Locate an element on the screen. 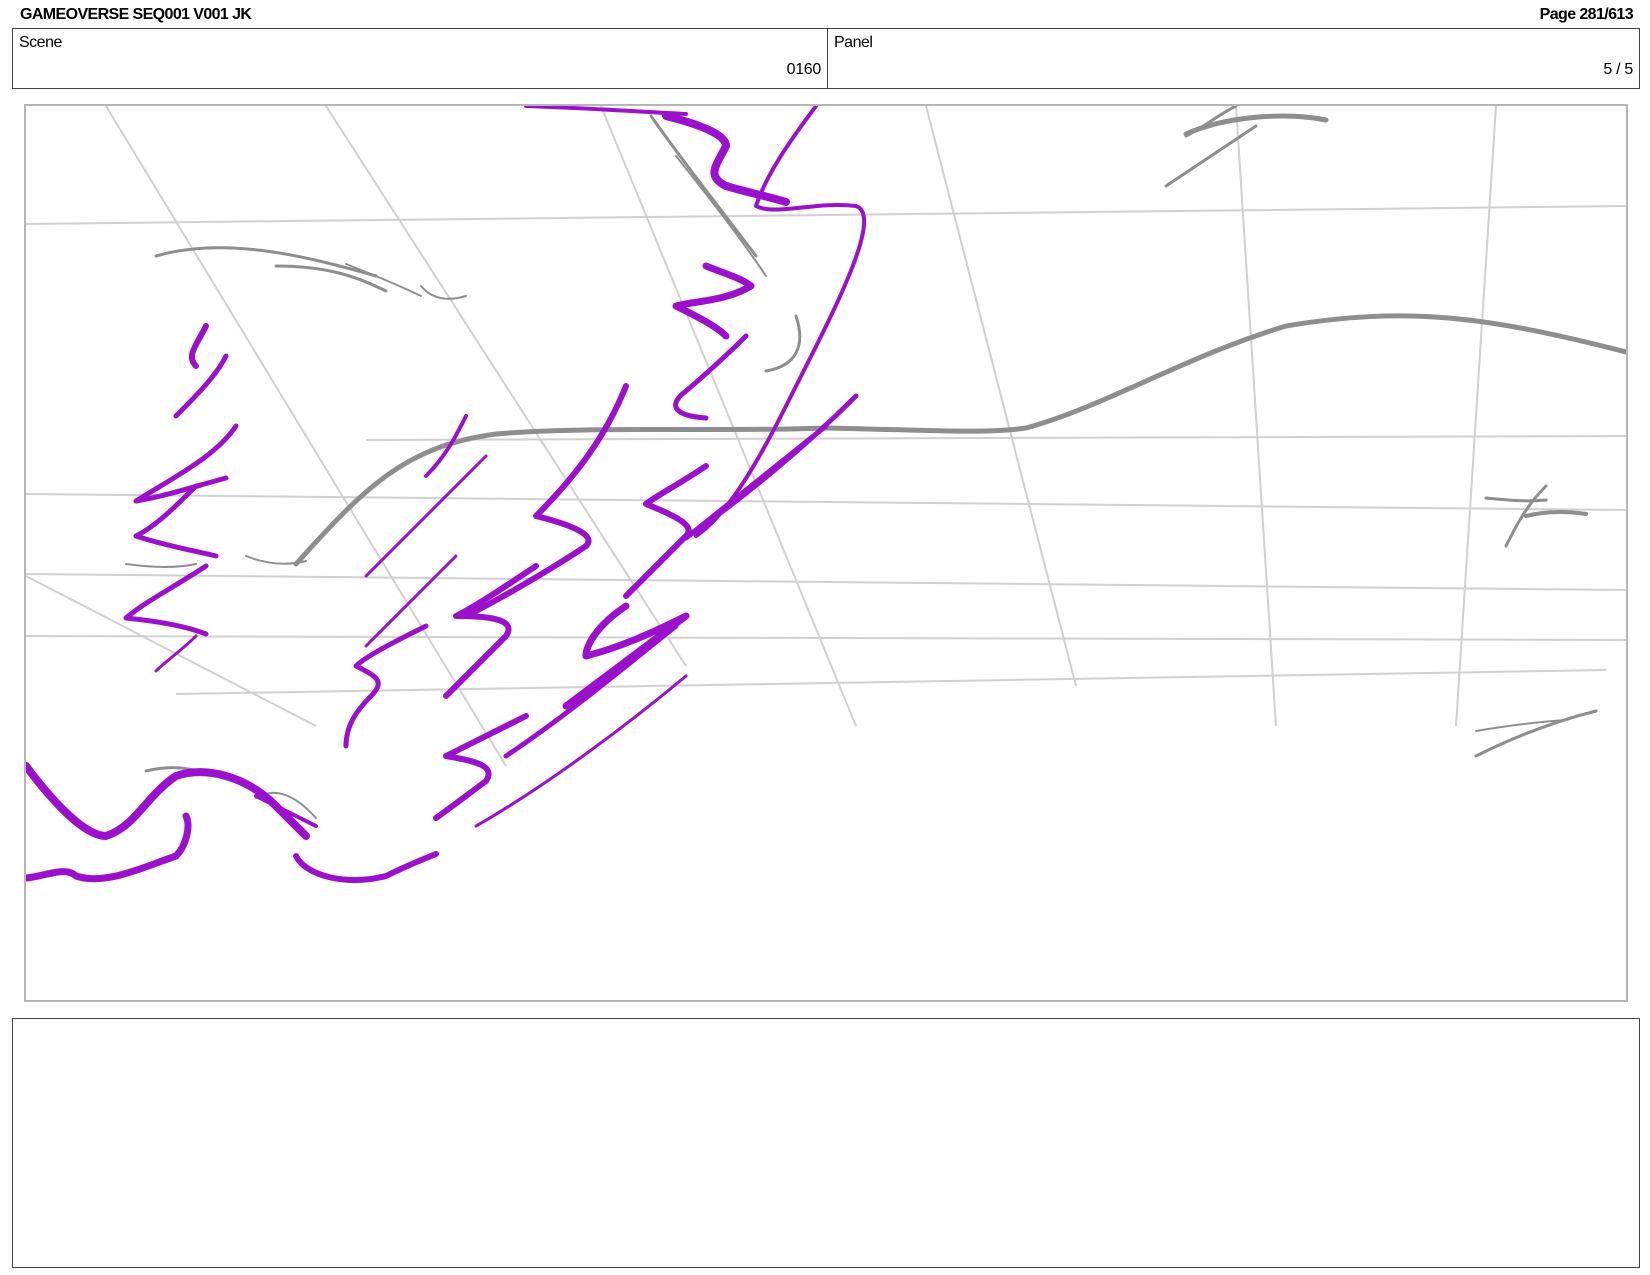 This screenshot has width=1650, height=1275. sequence-title: GAMEOVERSE SEQ001 V001 JK is located at coordinates (136, 14).